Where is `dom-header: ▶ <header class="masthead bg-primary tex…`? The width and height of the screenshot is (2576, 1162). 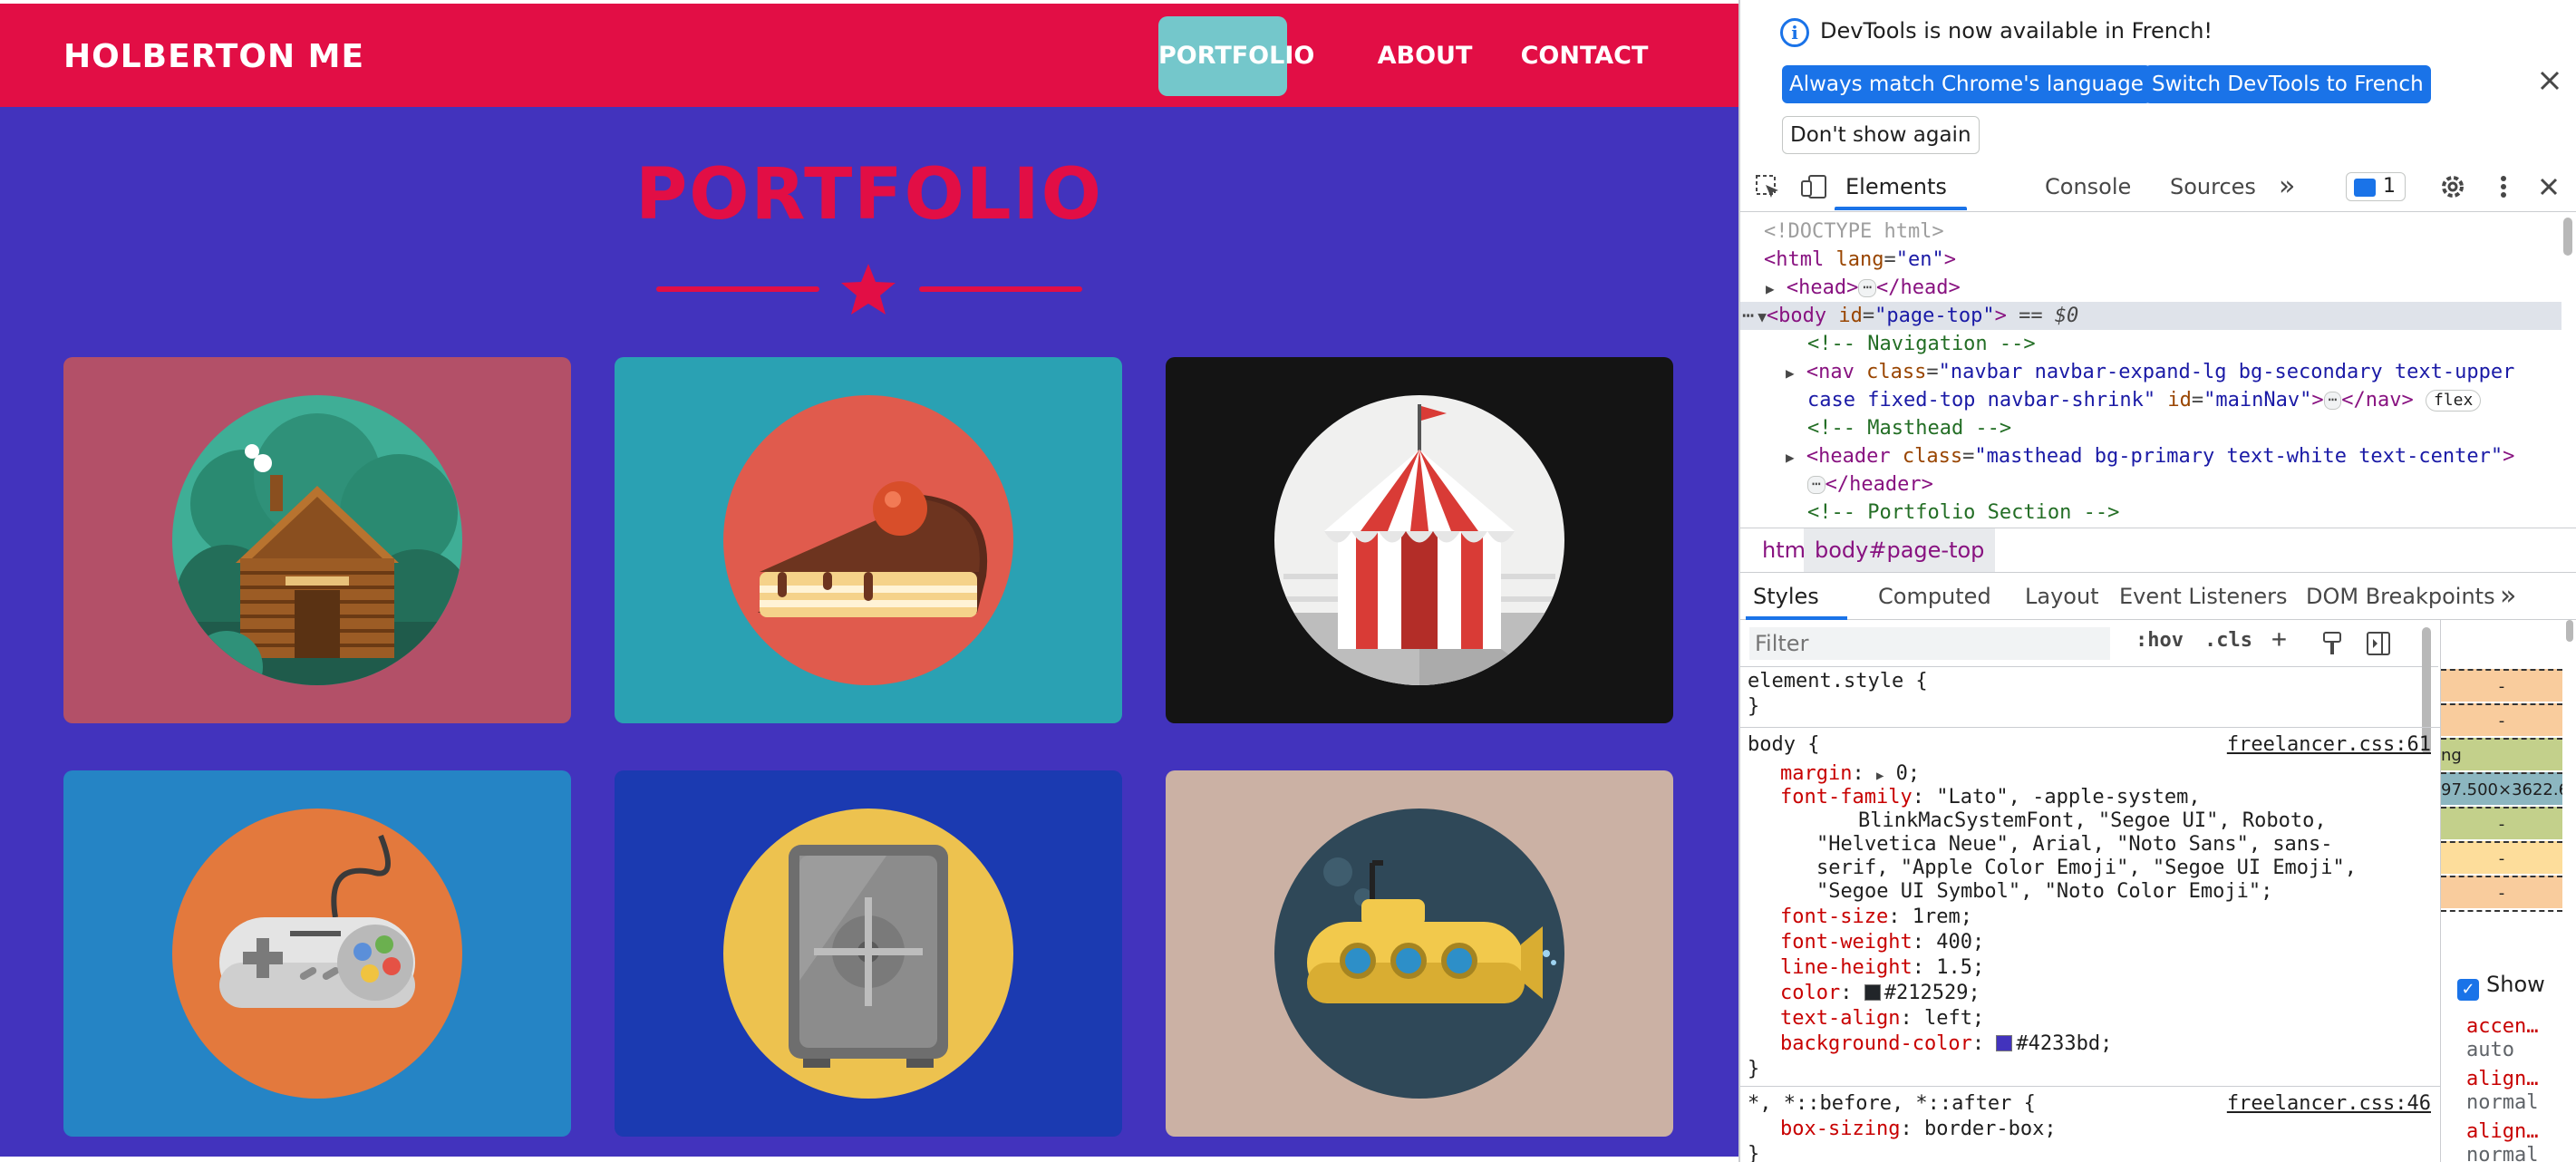 dom-header: ▶ <header class="masthead bg-primary tex… is located at coordinates (2150, 456).